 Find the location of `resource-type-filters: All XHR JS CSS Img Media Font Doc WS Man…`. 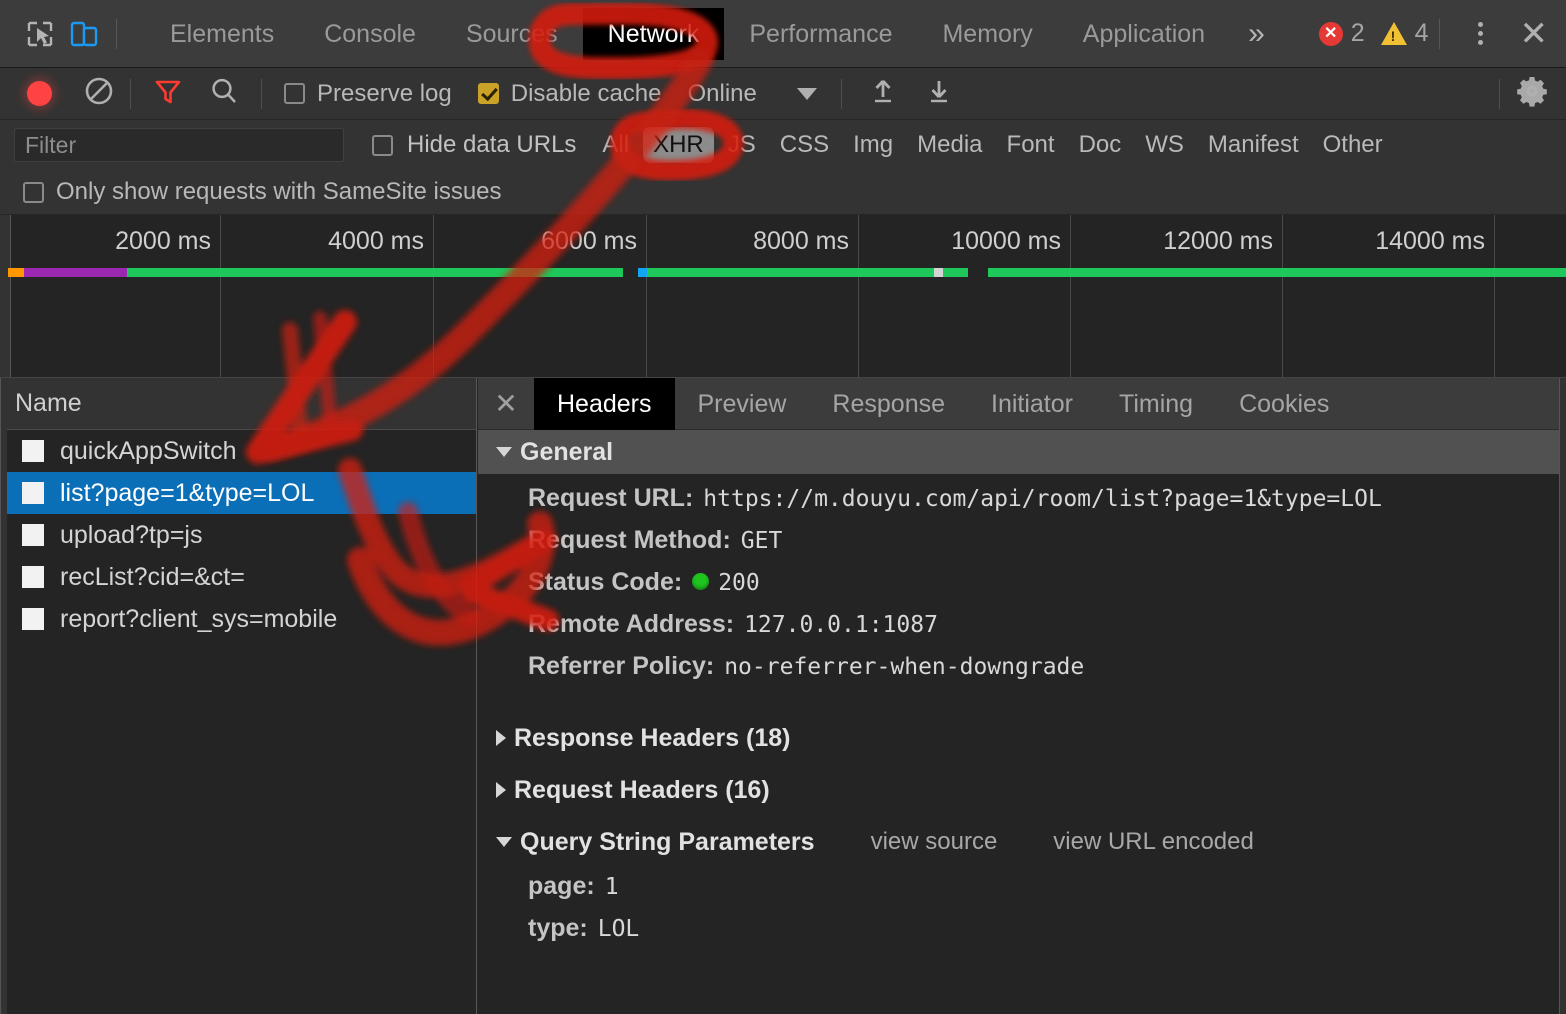

resource-type-filters: All XHR JS CSS Img Media Font Doc WS Man… is located at coordinates (992, 145).